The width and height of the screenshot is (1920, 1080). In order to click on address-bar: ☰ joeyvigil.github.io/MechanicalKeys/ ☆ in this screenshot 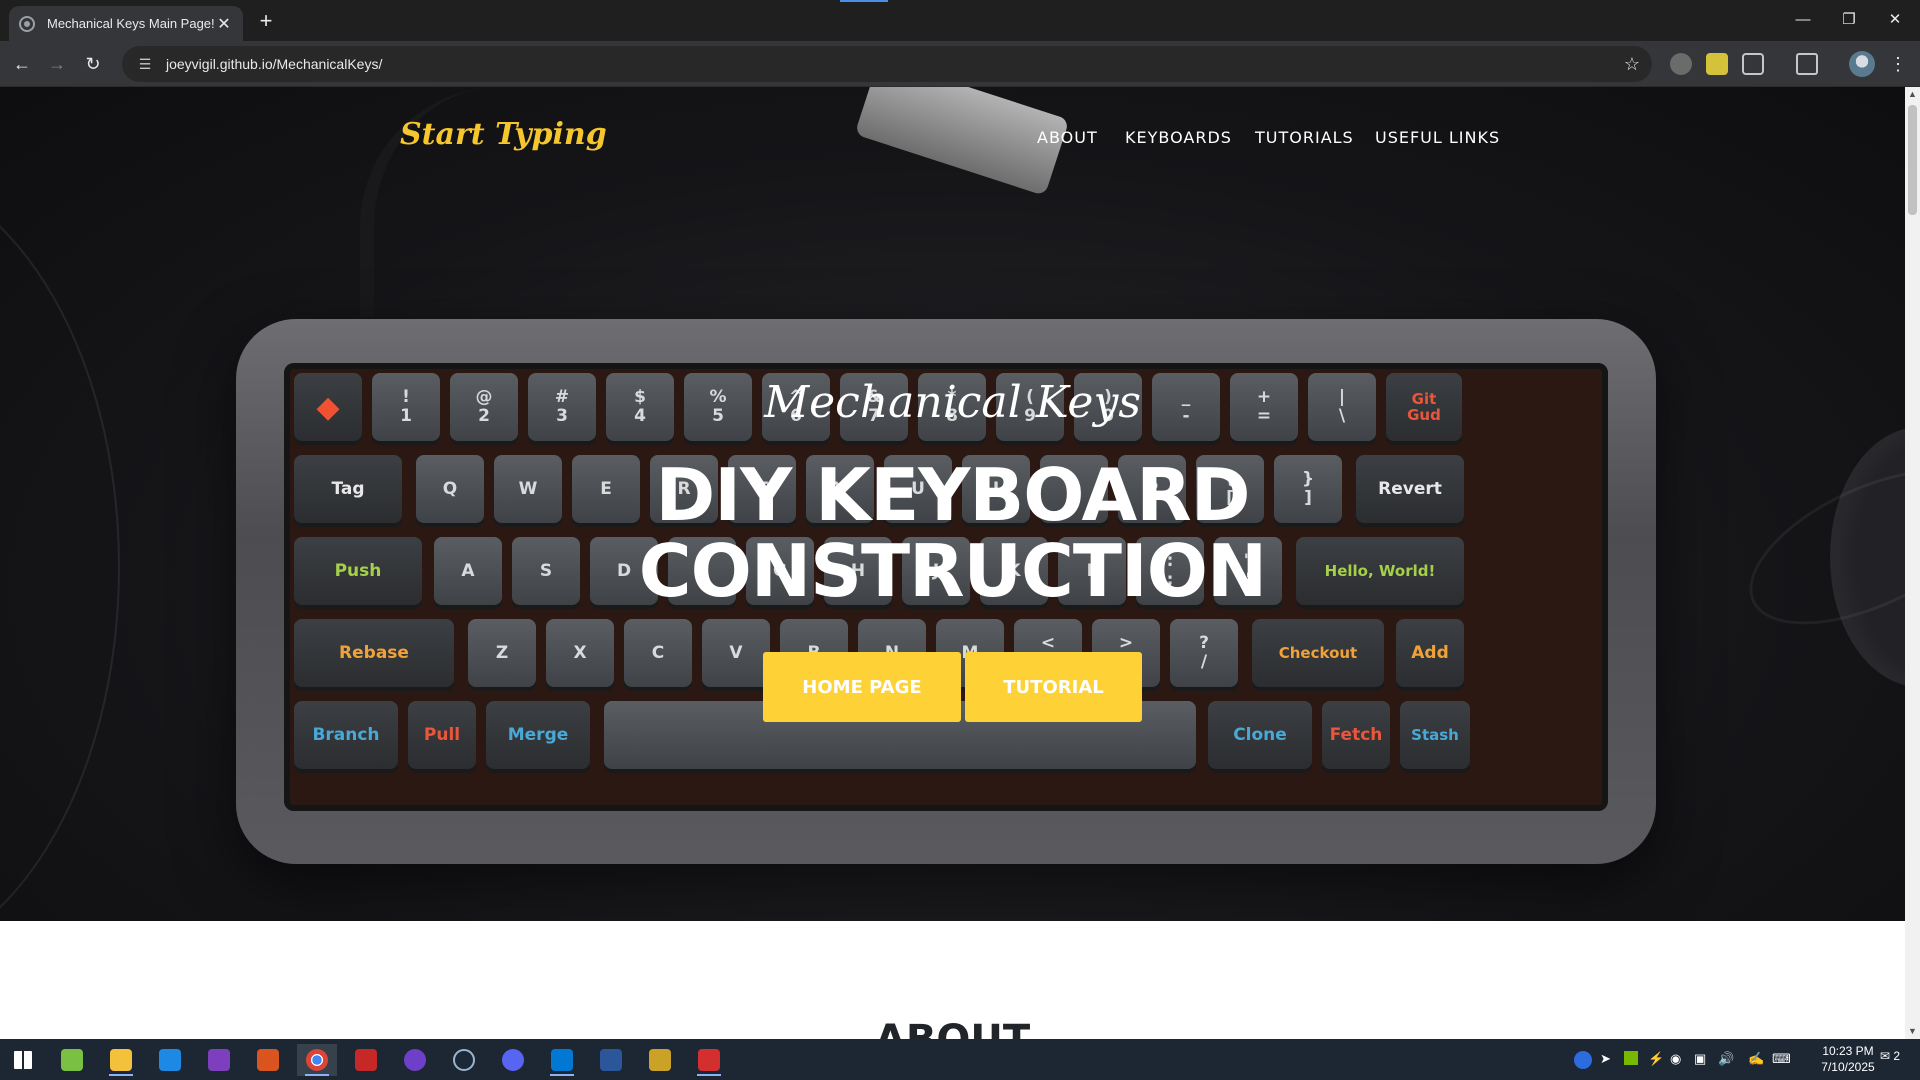, I will do `click(887, 64)`.